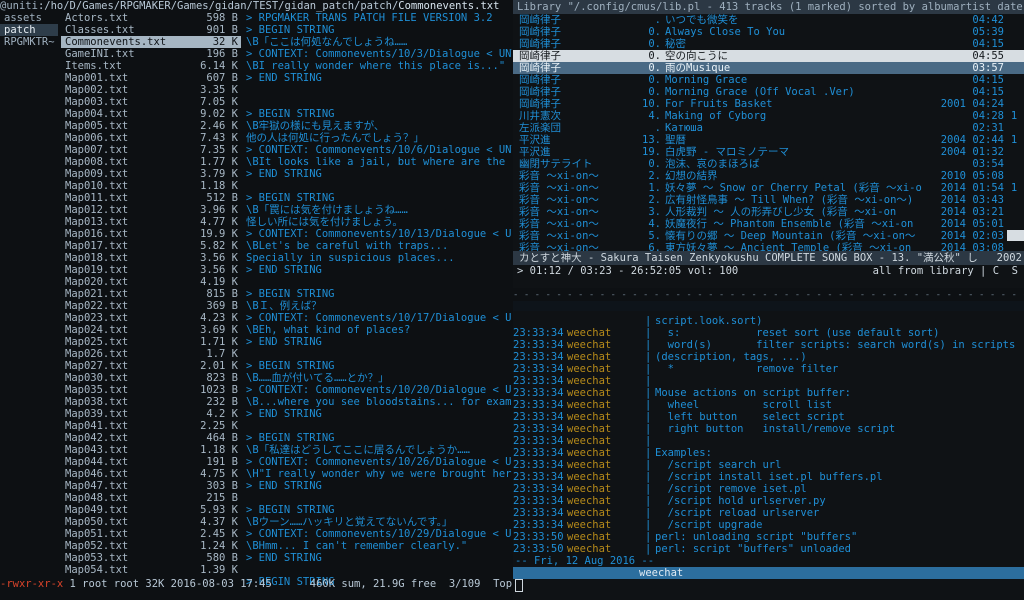 The height and width of the screenshot is (600, 1024). Describe the element at coordinates (222, 498) in the screenshot. I see `file-size: 215 B` at that location.